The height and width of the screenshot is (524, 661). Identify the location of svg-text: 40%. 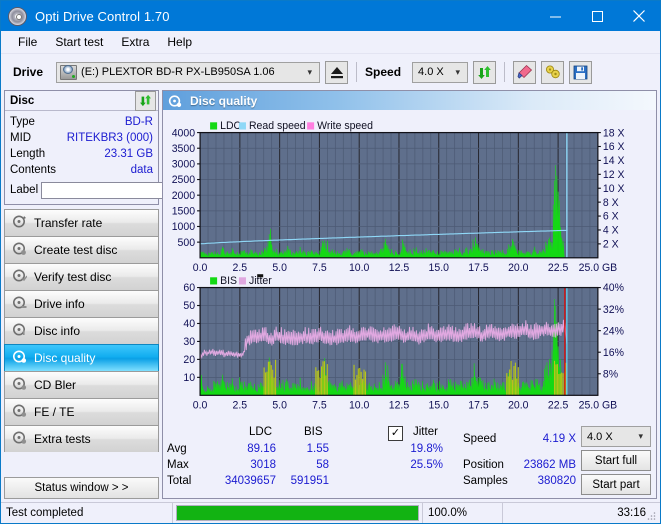
(614, 288).